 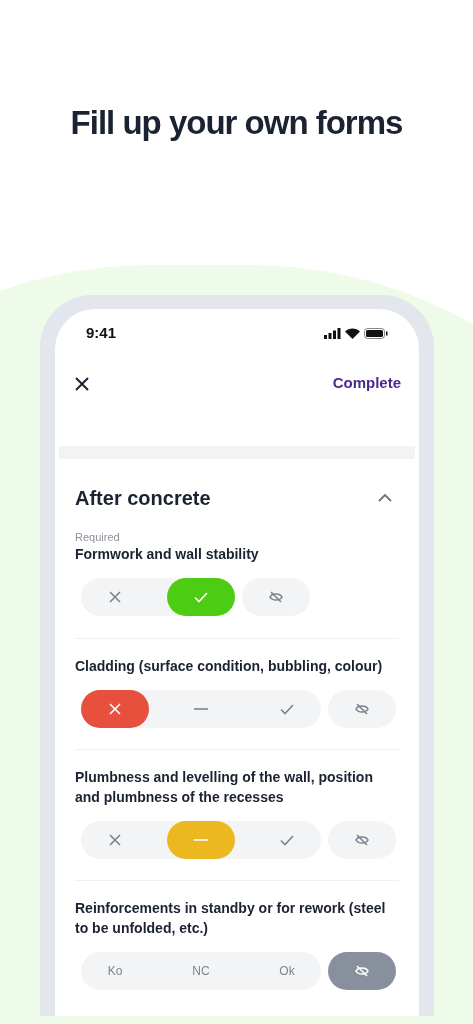 What do you see at coordinates (229, 666) in the screenshot?
I see `question-text: Cladding (surface condition, bubbling, colour)` at bounding box center [229, 666].